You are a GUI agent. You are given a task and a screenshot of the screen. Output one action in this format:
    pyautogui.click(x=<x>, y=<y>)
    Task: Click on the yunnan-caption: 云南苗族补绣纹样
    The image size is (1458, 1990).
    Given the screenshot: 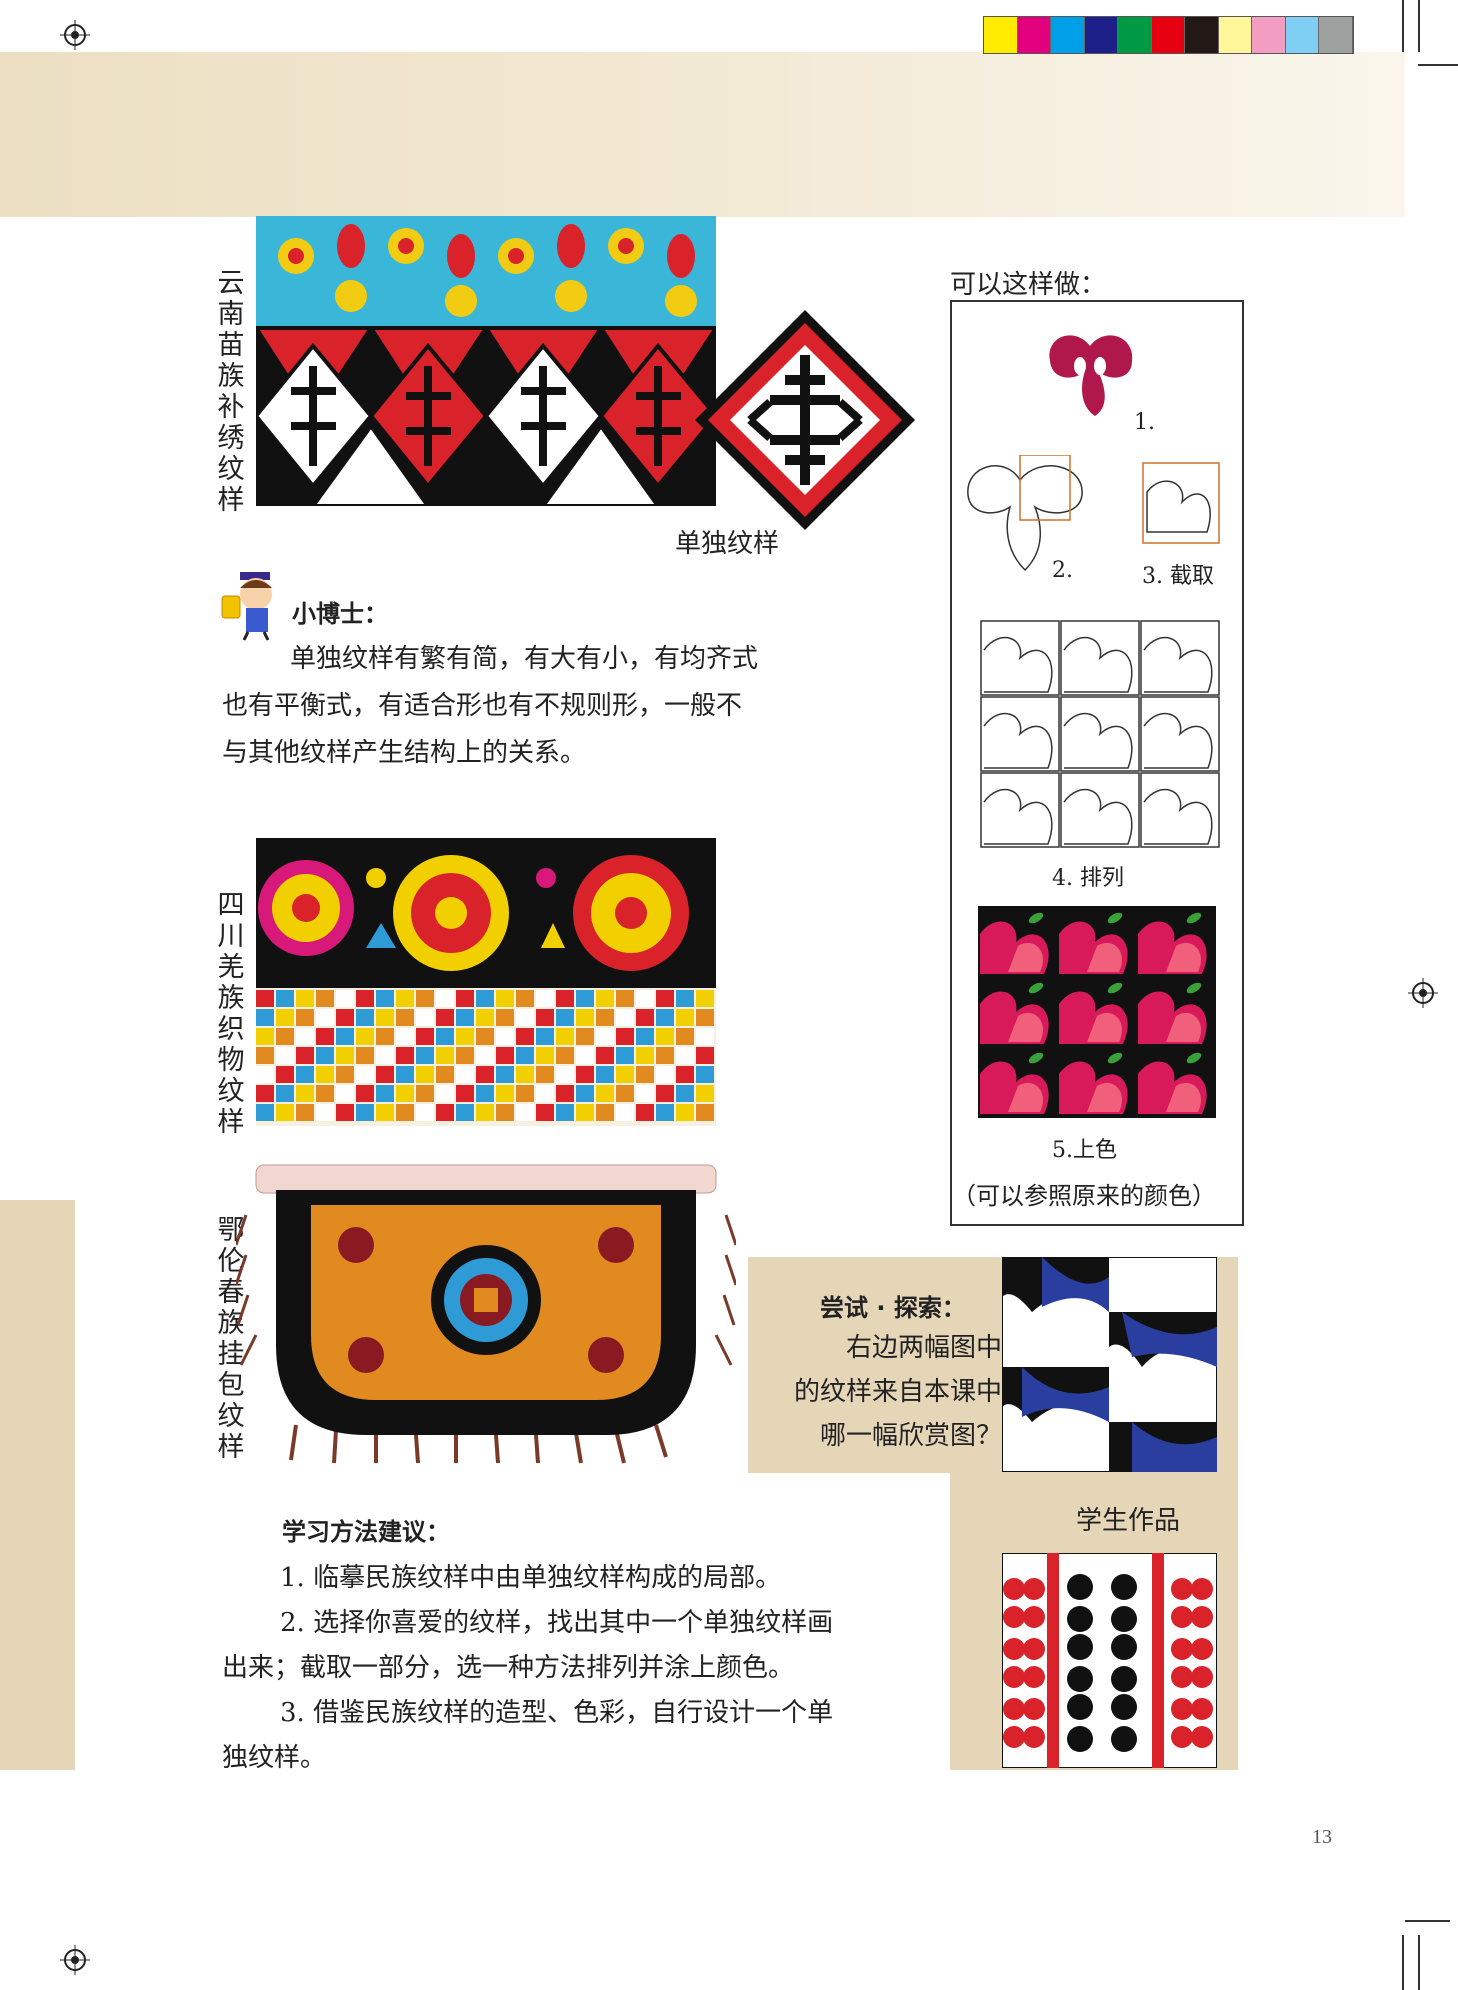 What is the action you would take?
    pyautogui.click(x=231, y=392)
    